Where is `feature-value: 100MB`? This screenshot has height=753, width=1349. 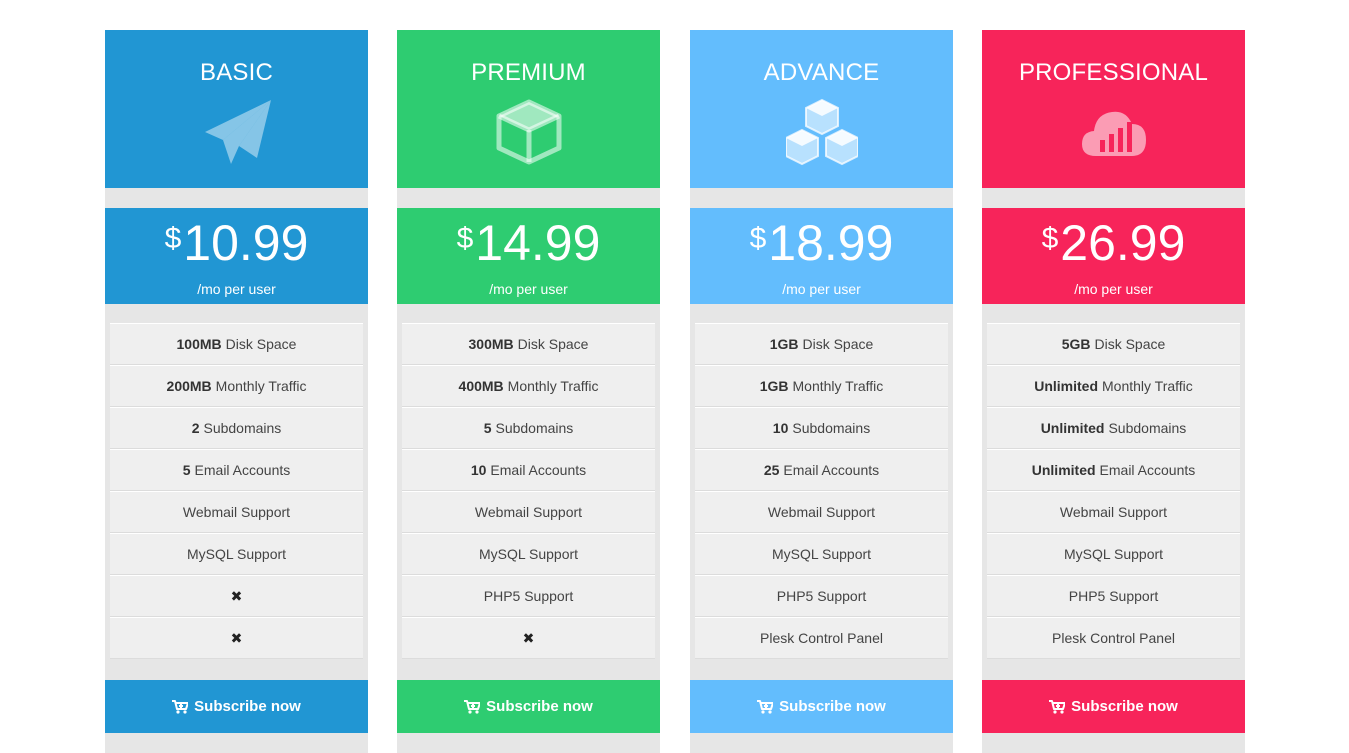
feature-value: 100MB is located at coordinates (199, 344).